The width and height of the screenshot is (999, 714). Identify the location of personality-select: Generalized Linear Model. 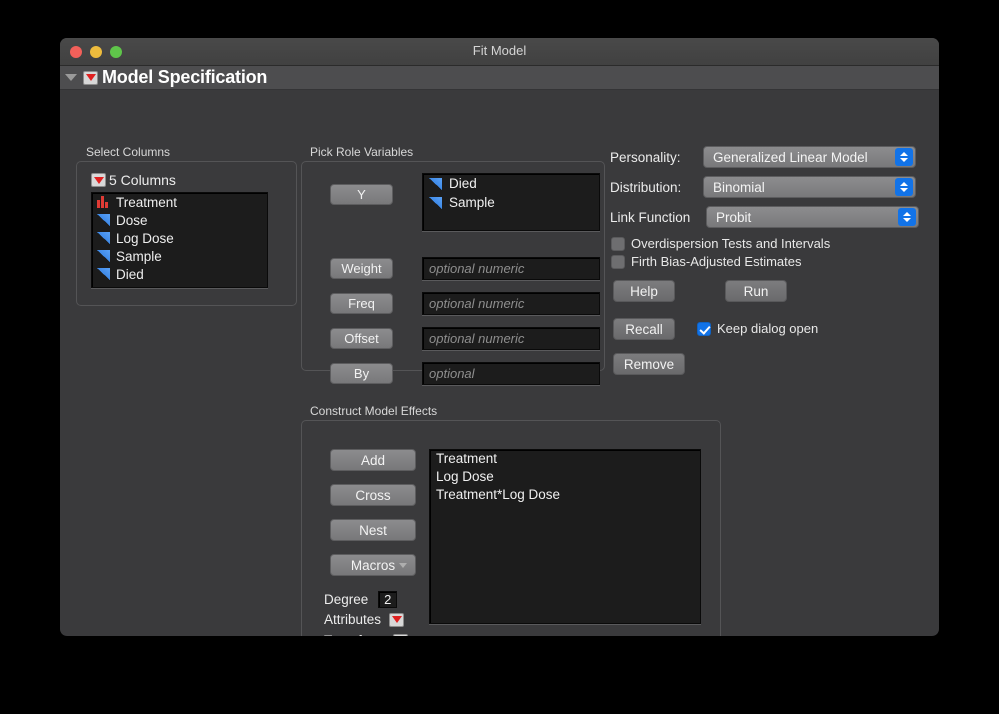
(809, 157).